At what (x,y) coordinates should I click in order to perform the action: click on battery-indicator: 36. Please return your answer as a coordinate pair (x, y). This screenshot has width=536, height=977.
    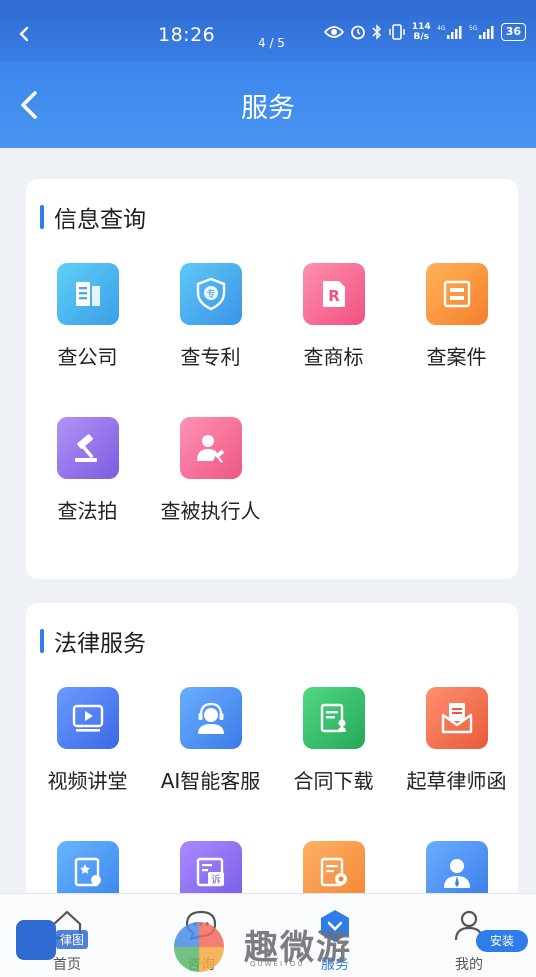
    Looking at the image, I should click on (513, 32).